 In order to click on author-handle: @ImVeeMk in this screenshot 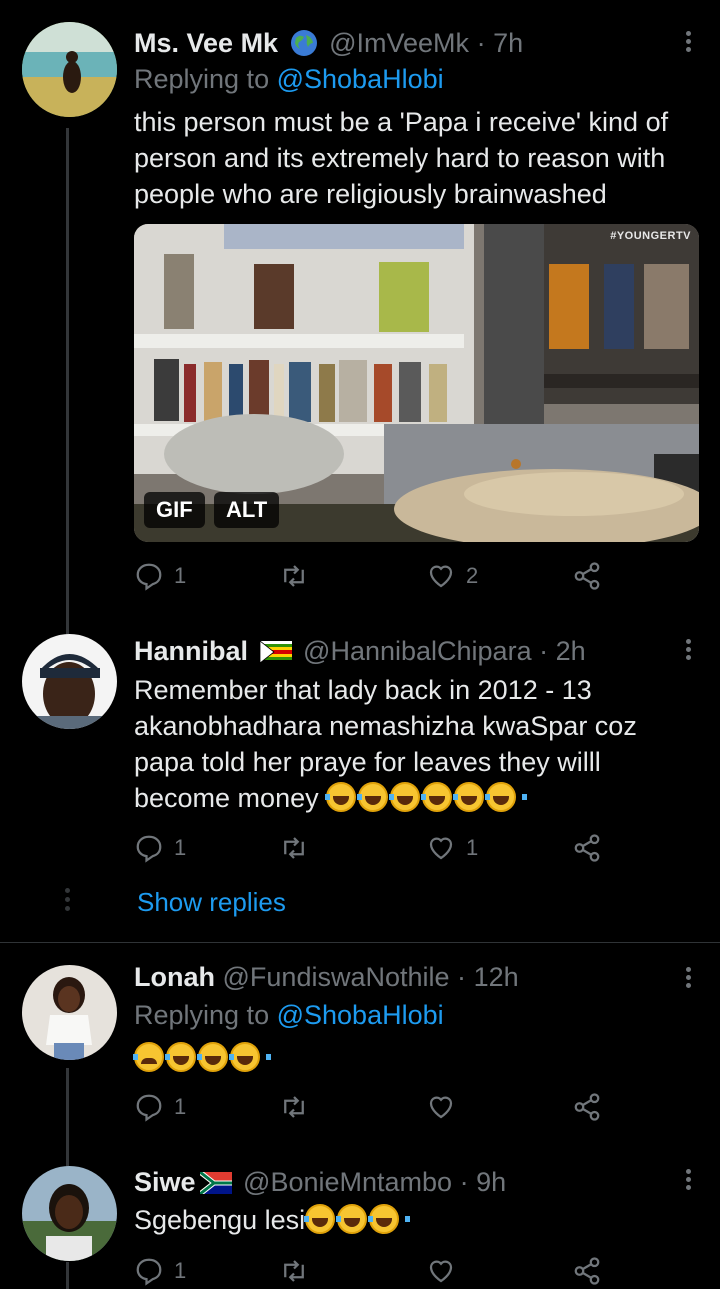, I will do `click(399, 43)`.